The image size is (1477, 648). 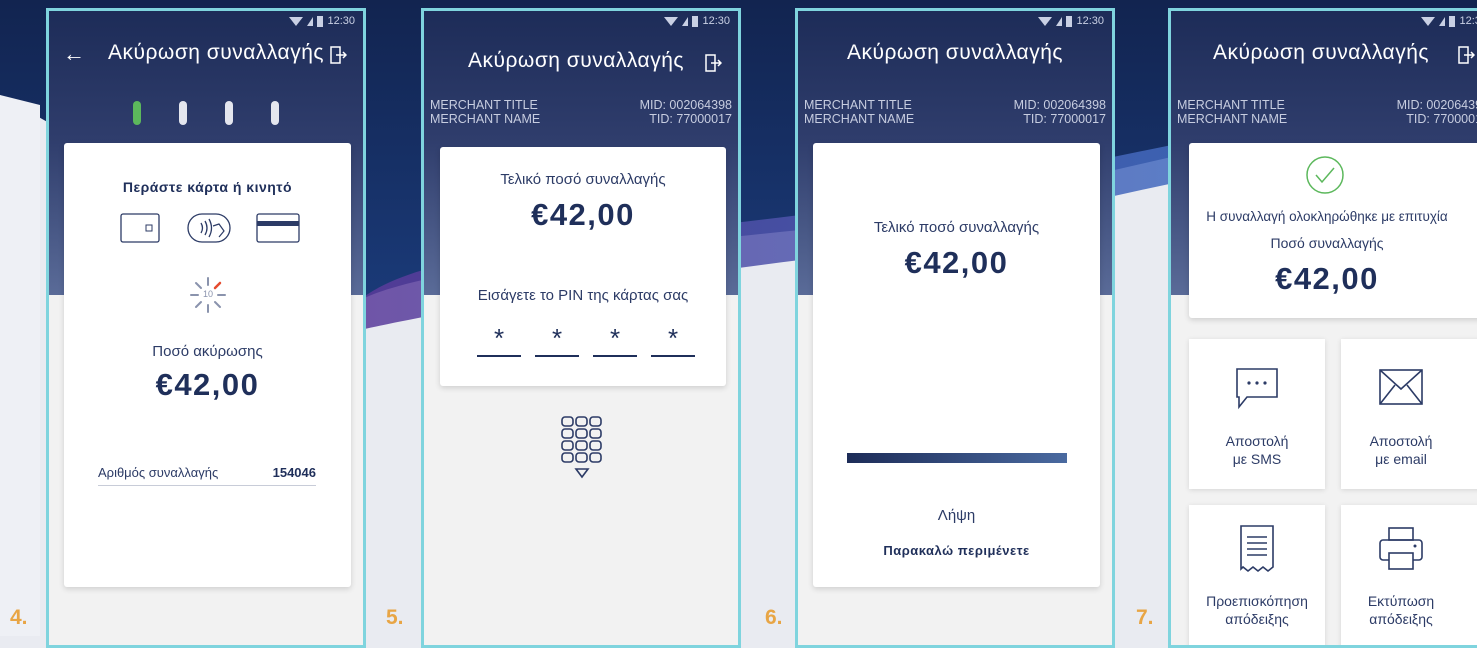 I want to click on countdown-value: 10, so click(x=207, y=294).